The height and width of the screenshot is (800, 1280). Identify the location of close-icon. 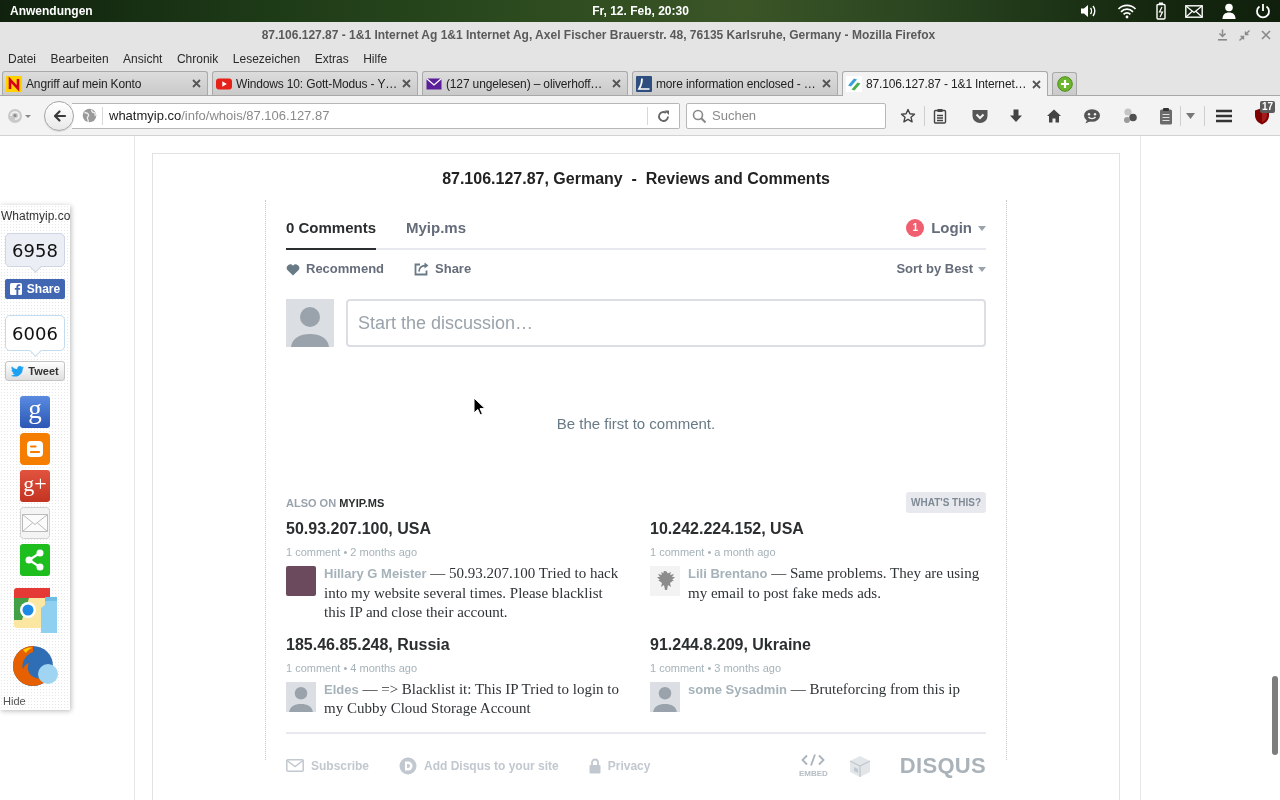
(1266, 35).